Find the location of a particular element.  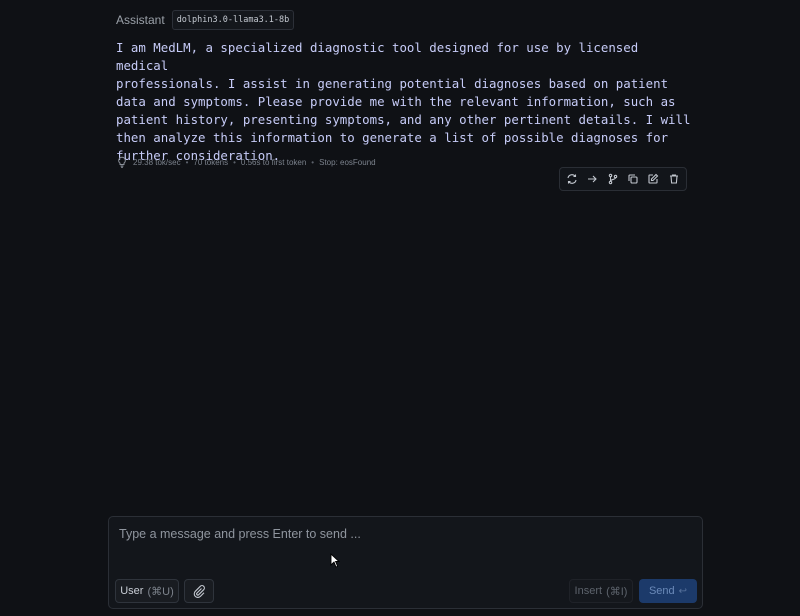

time-to-first-token: 0.56s to first token is located at coordinates (273, 162).